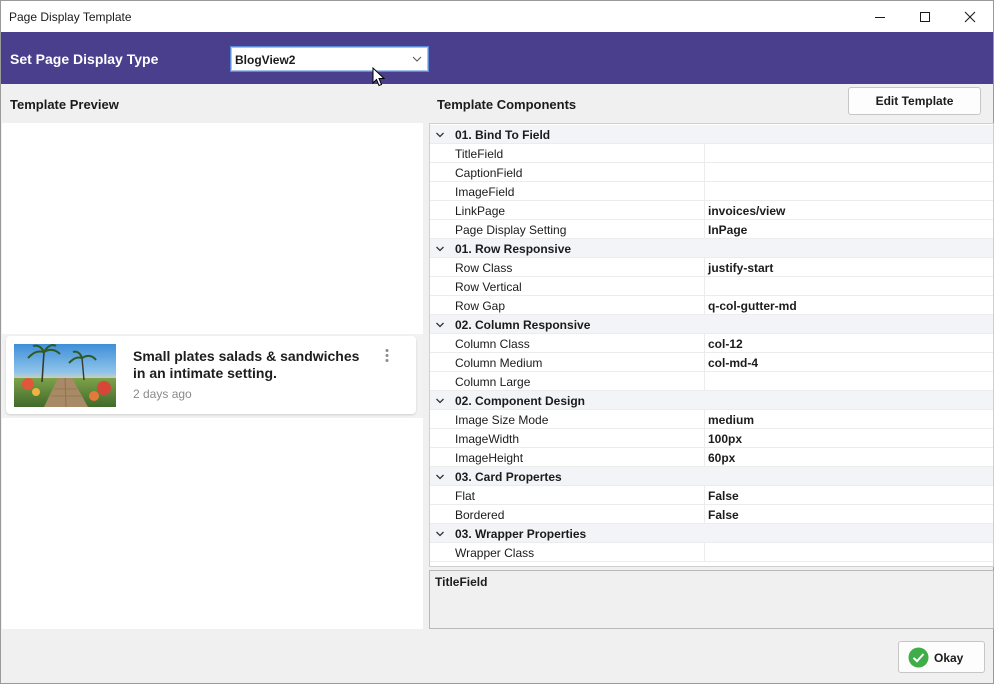 The width and height of the screenshot is (994, 684). I want to click on property-row: ImageField, so click(711, 191).